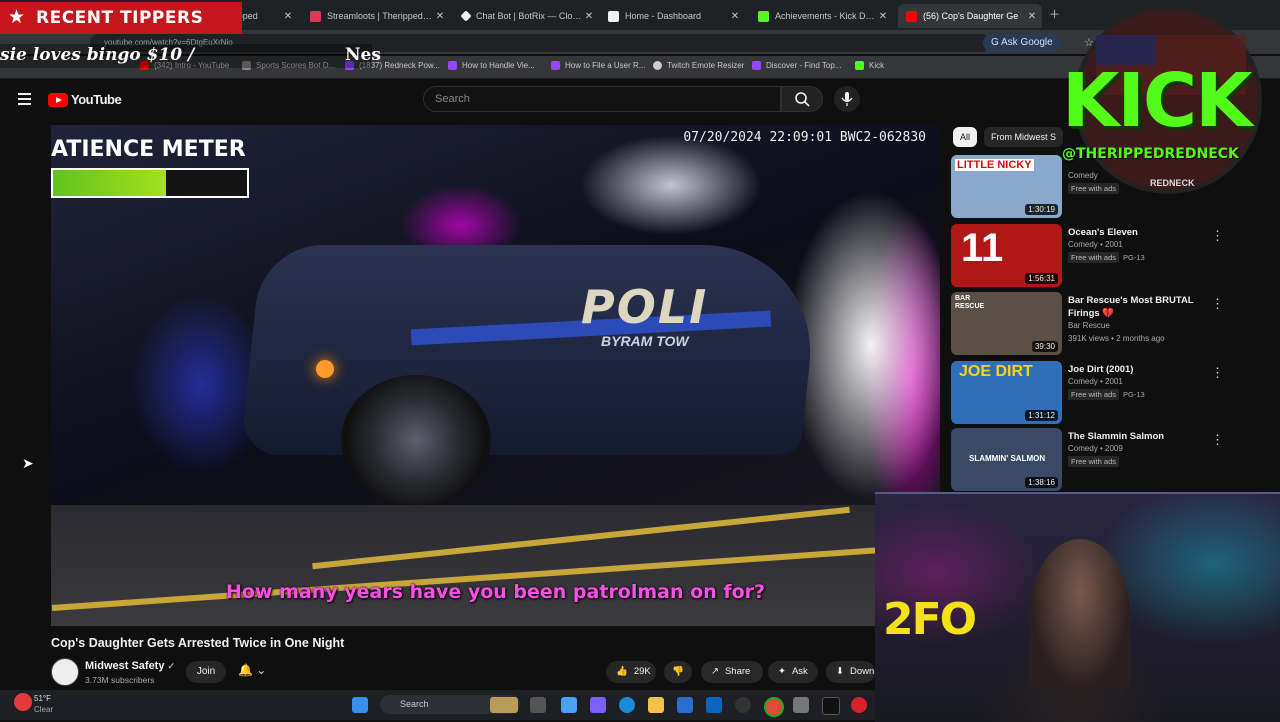 The image size is (1280, 722). Describe the element at coordinates (1006, 323) in the screenshot. I see `video-thumbnail: BAR RESCUE 39:30` at that location.